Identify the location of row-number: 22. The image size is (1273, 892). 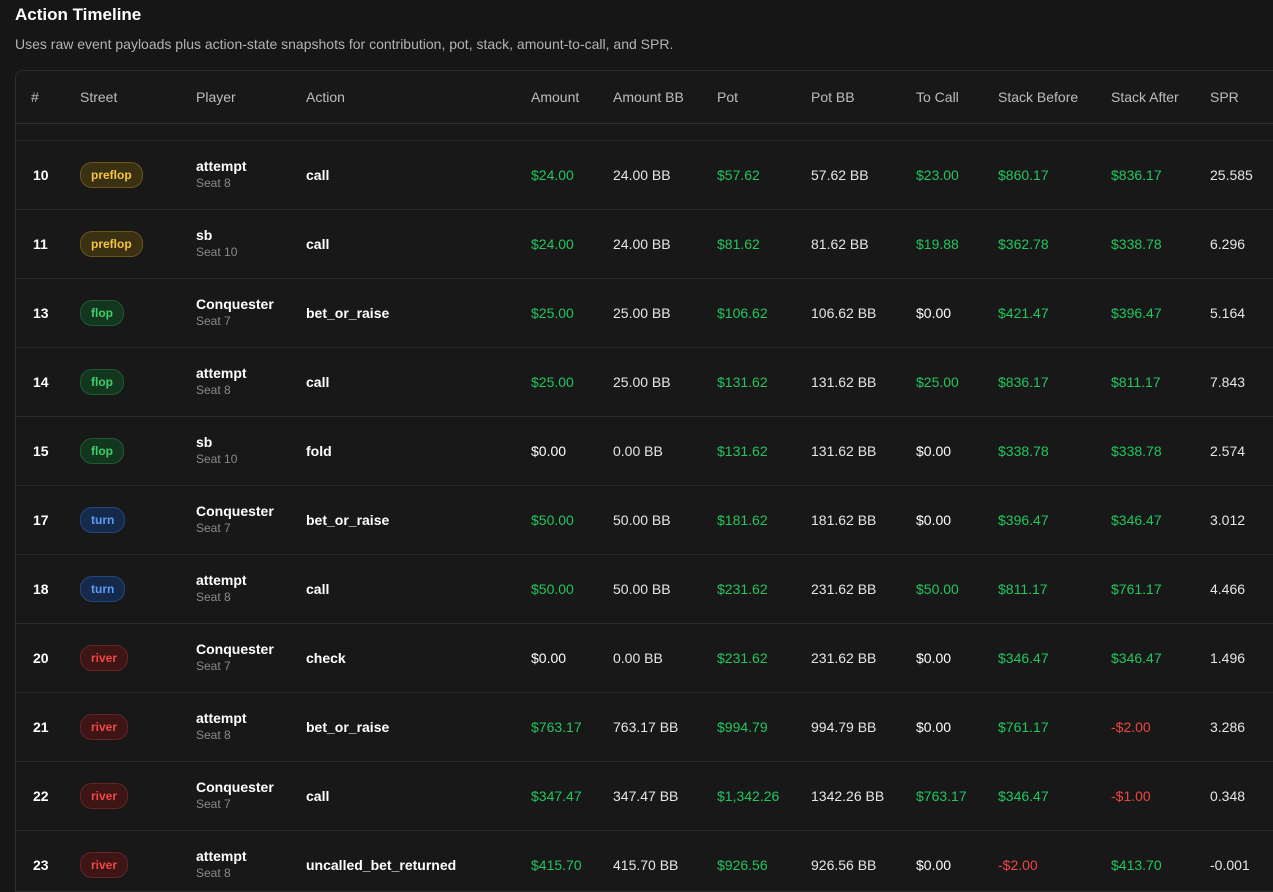
(41, 796).